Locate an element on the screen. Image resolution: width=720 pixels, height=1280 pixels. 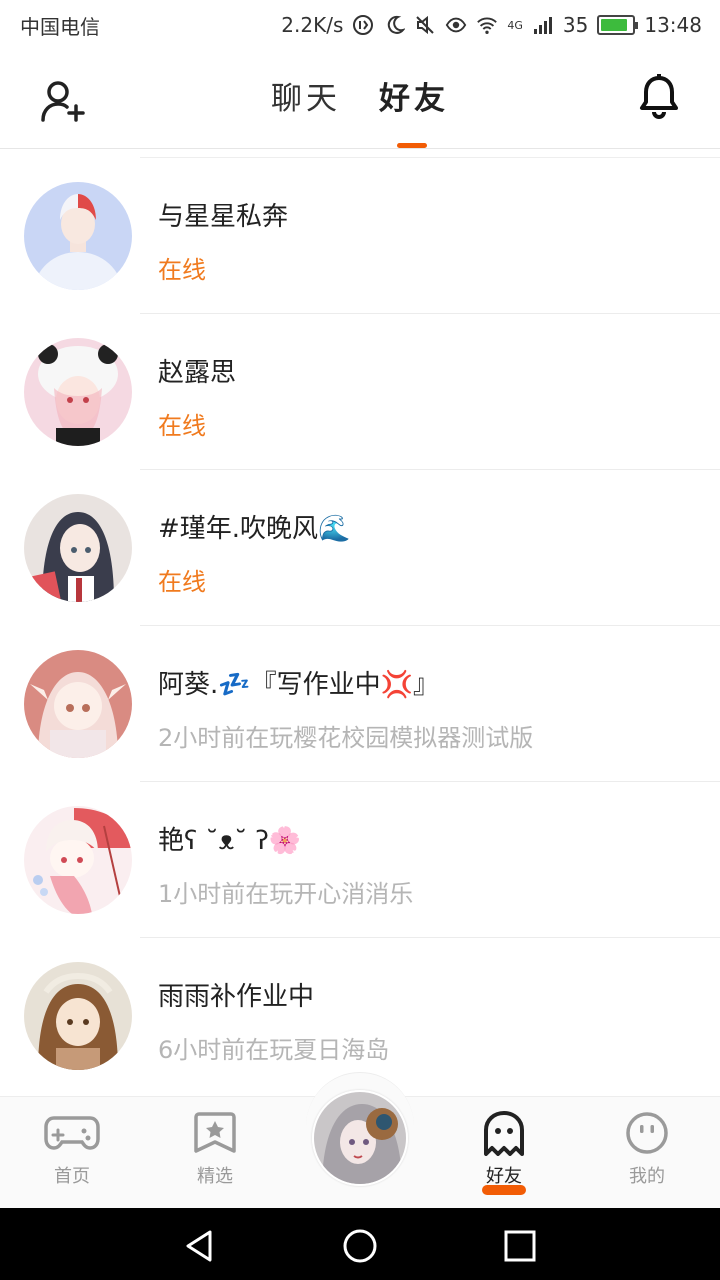
recents-icon is located at coordinates (520, 1246).